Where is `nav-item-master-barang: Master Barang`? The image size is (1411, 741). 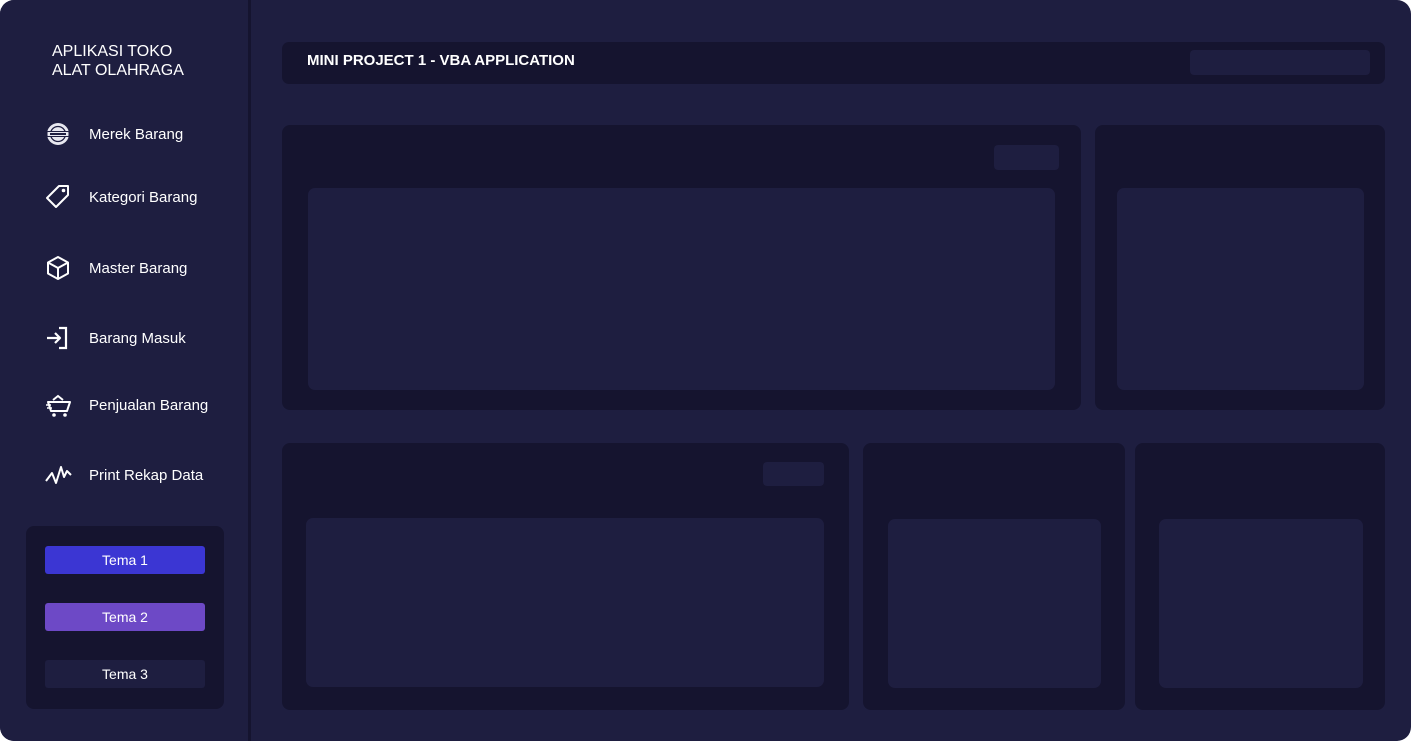 nav-item-master-barang: Master Barang is located at coordinates (138, 268).